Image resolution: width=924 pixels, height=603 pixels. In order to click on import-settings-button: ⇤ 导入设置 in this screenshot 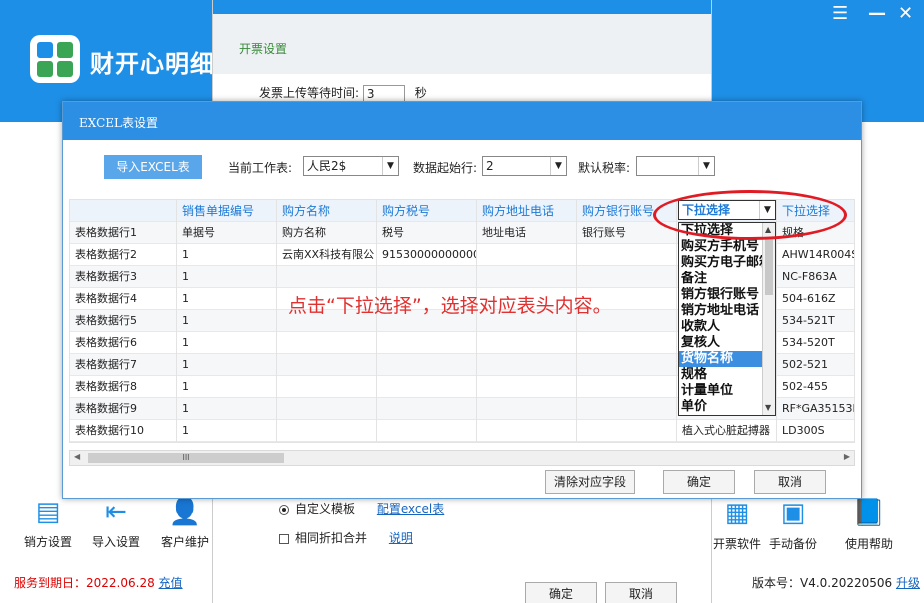, I will do `click(116, 522)`.